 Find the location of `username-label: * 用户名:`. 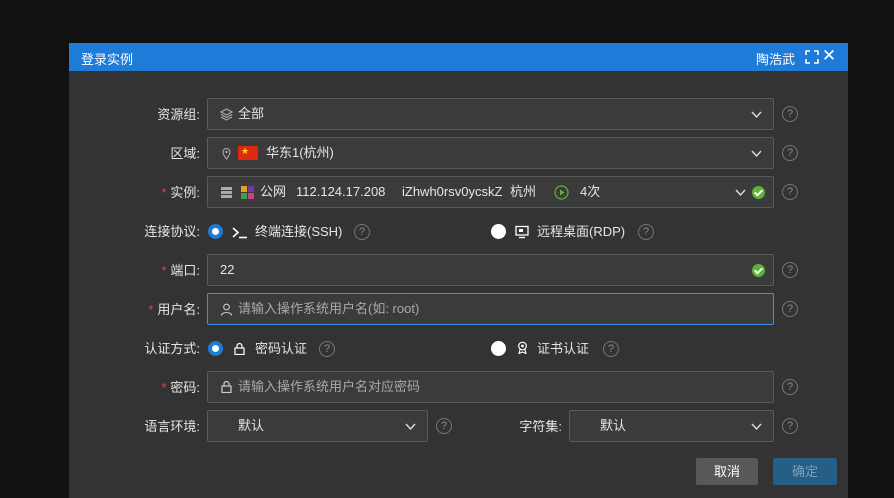

username-label: * 用户名: is located at coordinates (174, 309).